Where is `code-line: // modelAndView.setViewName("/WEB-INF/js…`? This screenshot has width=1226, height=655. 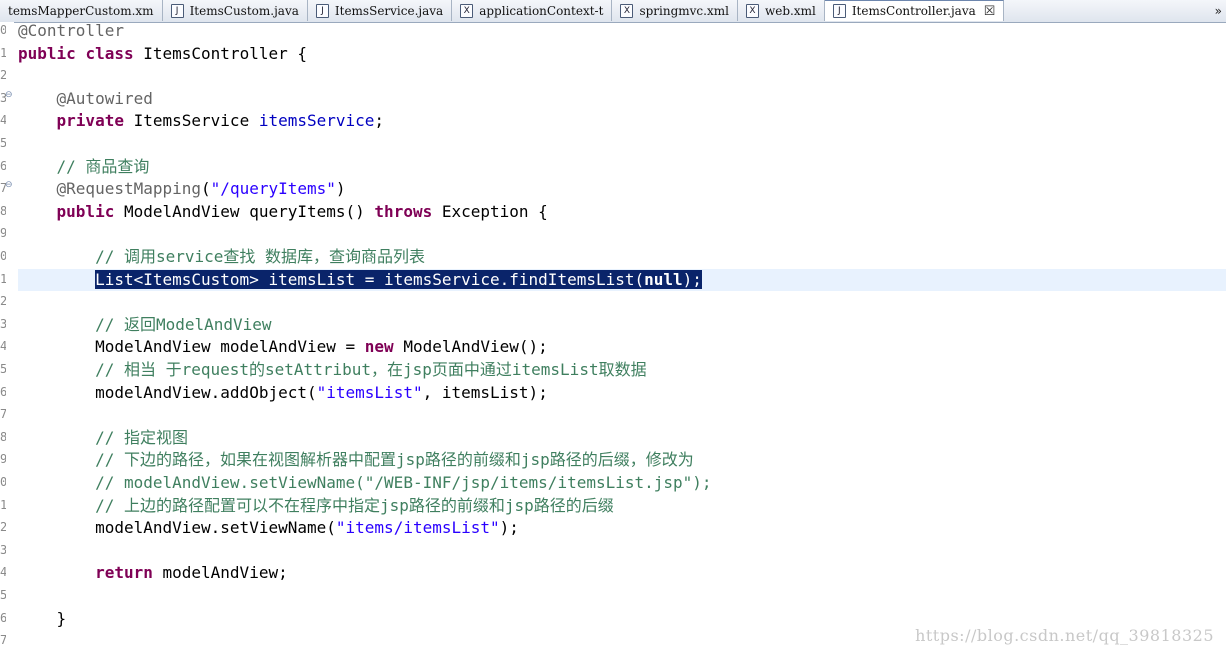
code-line: // modelAndView.setViewName("/WEB-INF/js… is located at coordinates (403, 482).